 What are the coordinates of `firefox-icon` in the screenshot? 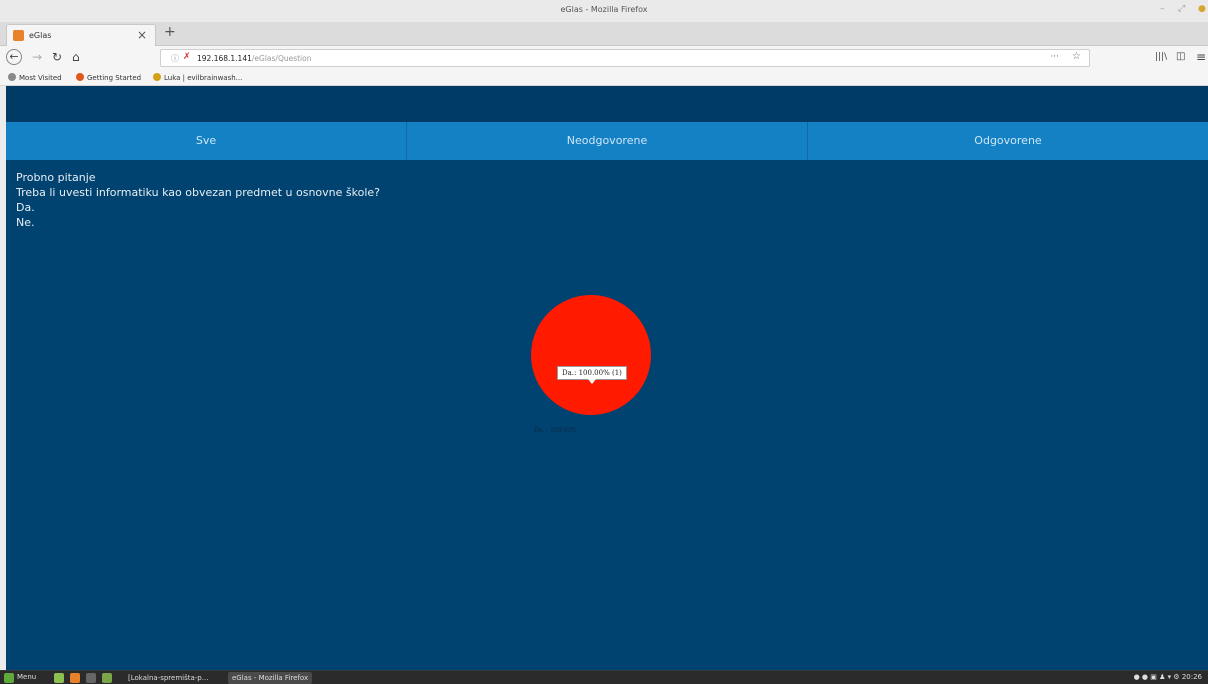 It's located at (80, 77).